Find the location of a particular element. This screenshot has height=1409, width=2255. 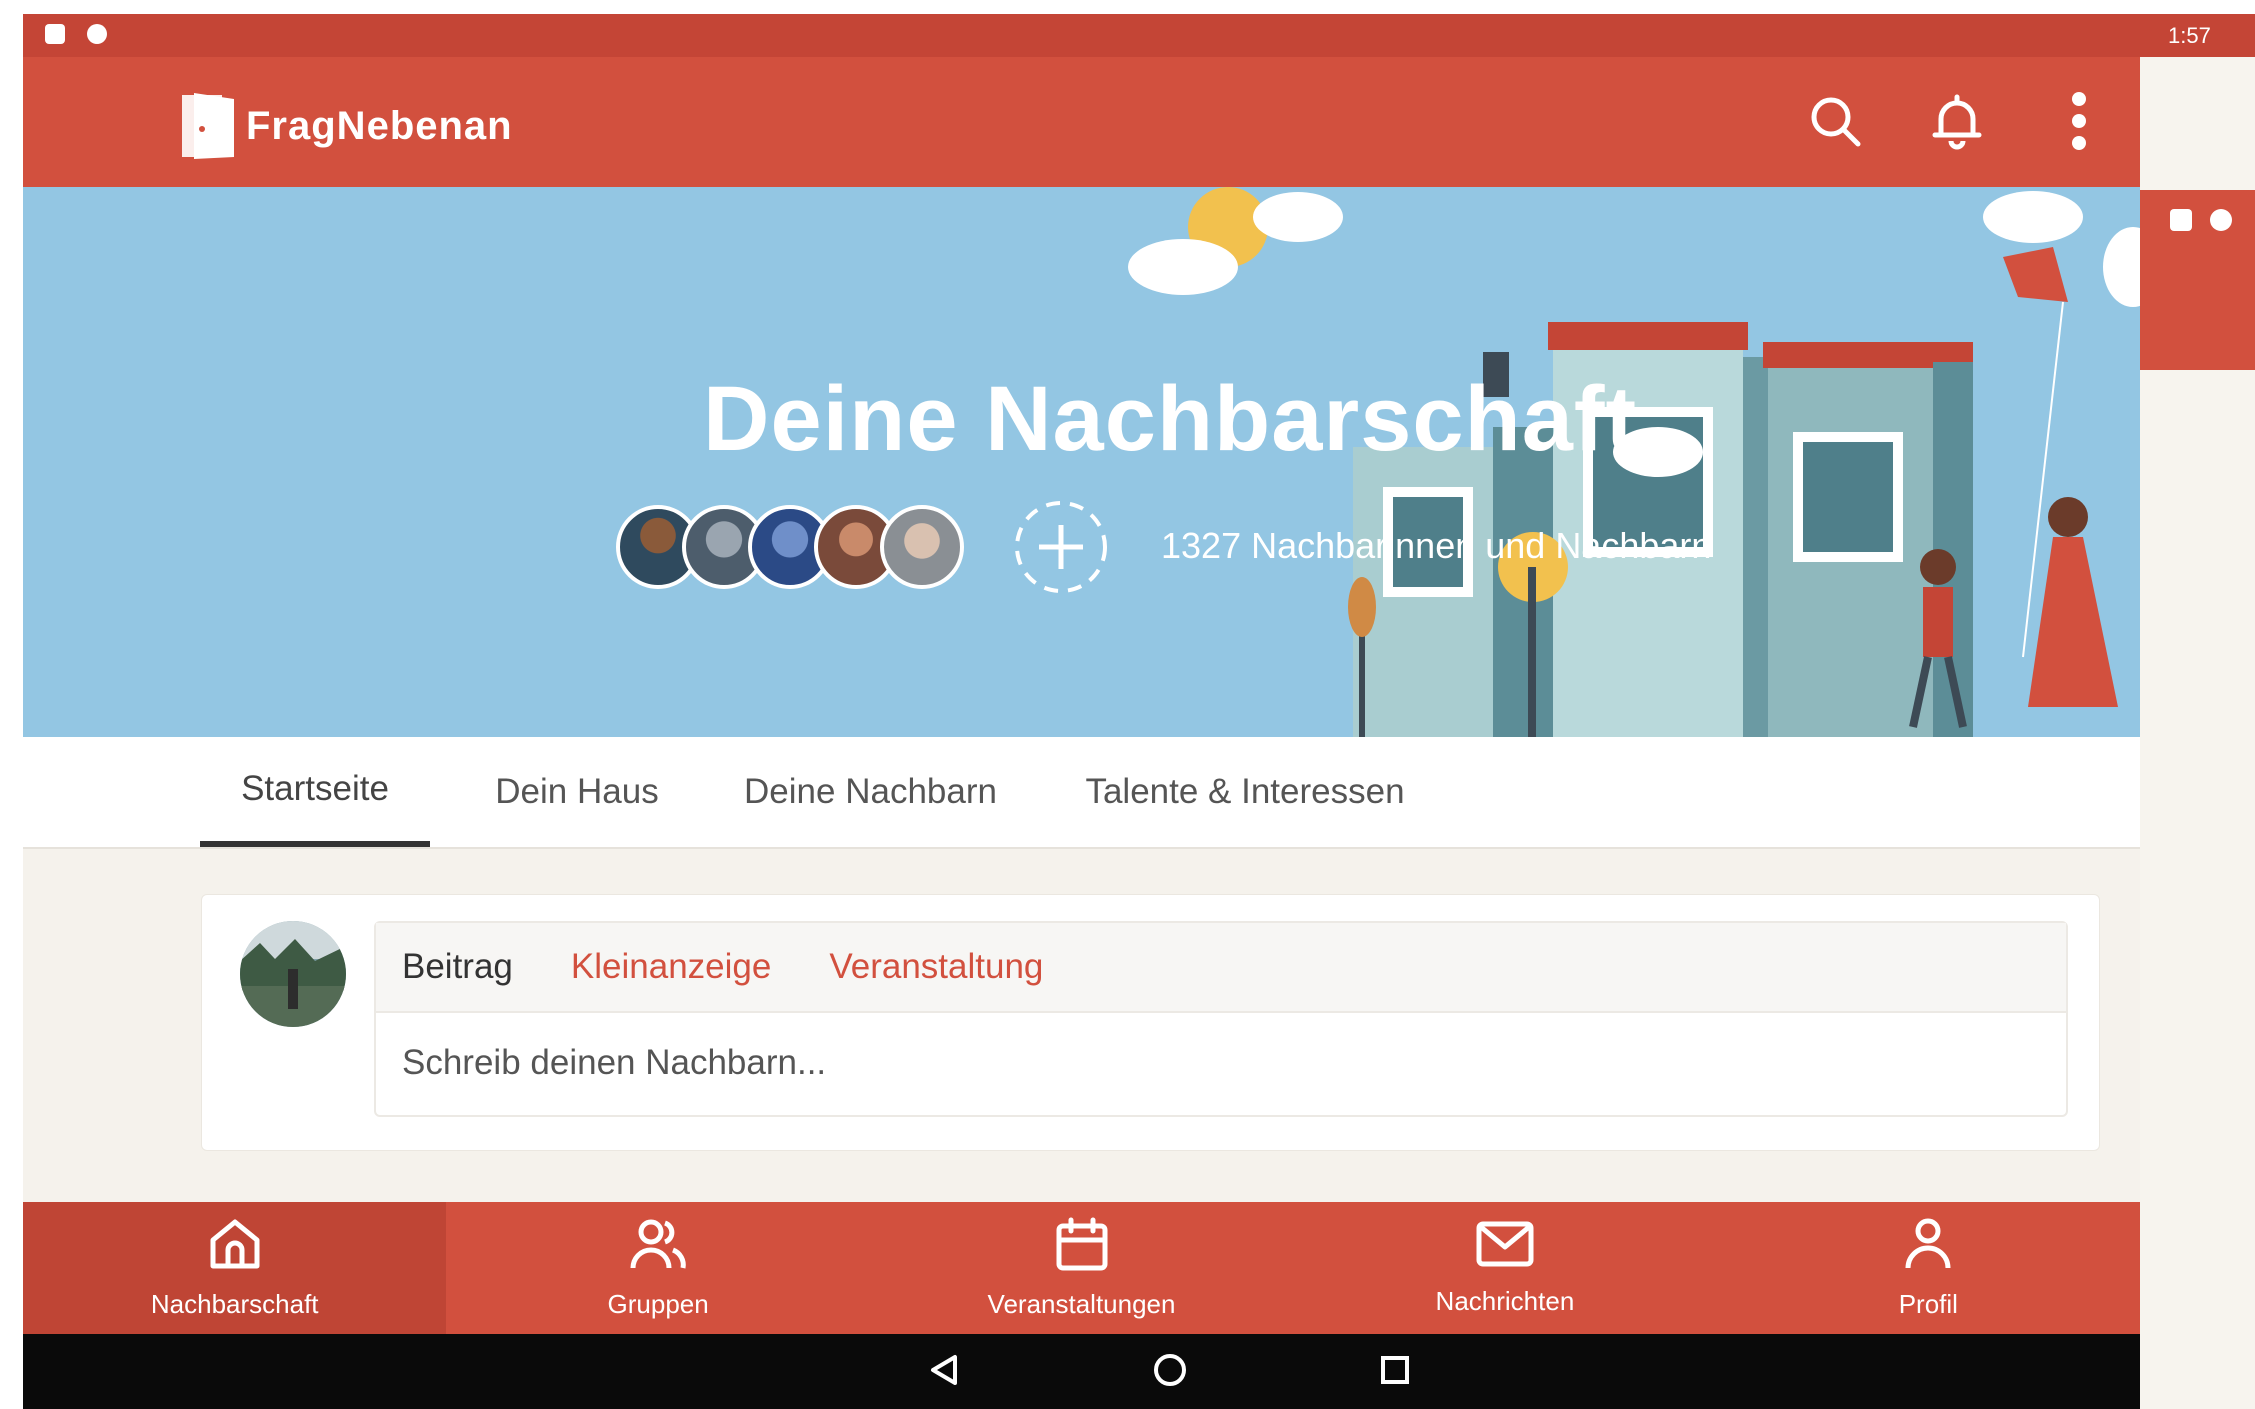

back-triangle-icon is located at coordinates (945, 1372).